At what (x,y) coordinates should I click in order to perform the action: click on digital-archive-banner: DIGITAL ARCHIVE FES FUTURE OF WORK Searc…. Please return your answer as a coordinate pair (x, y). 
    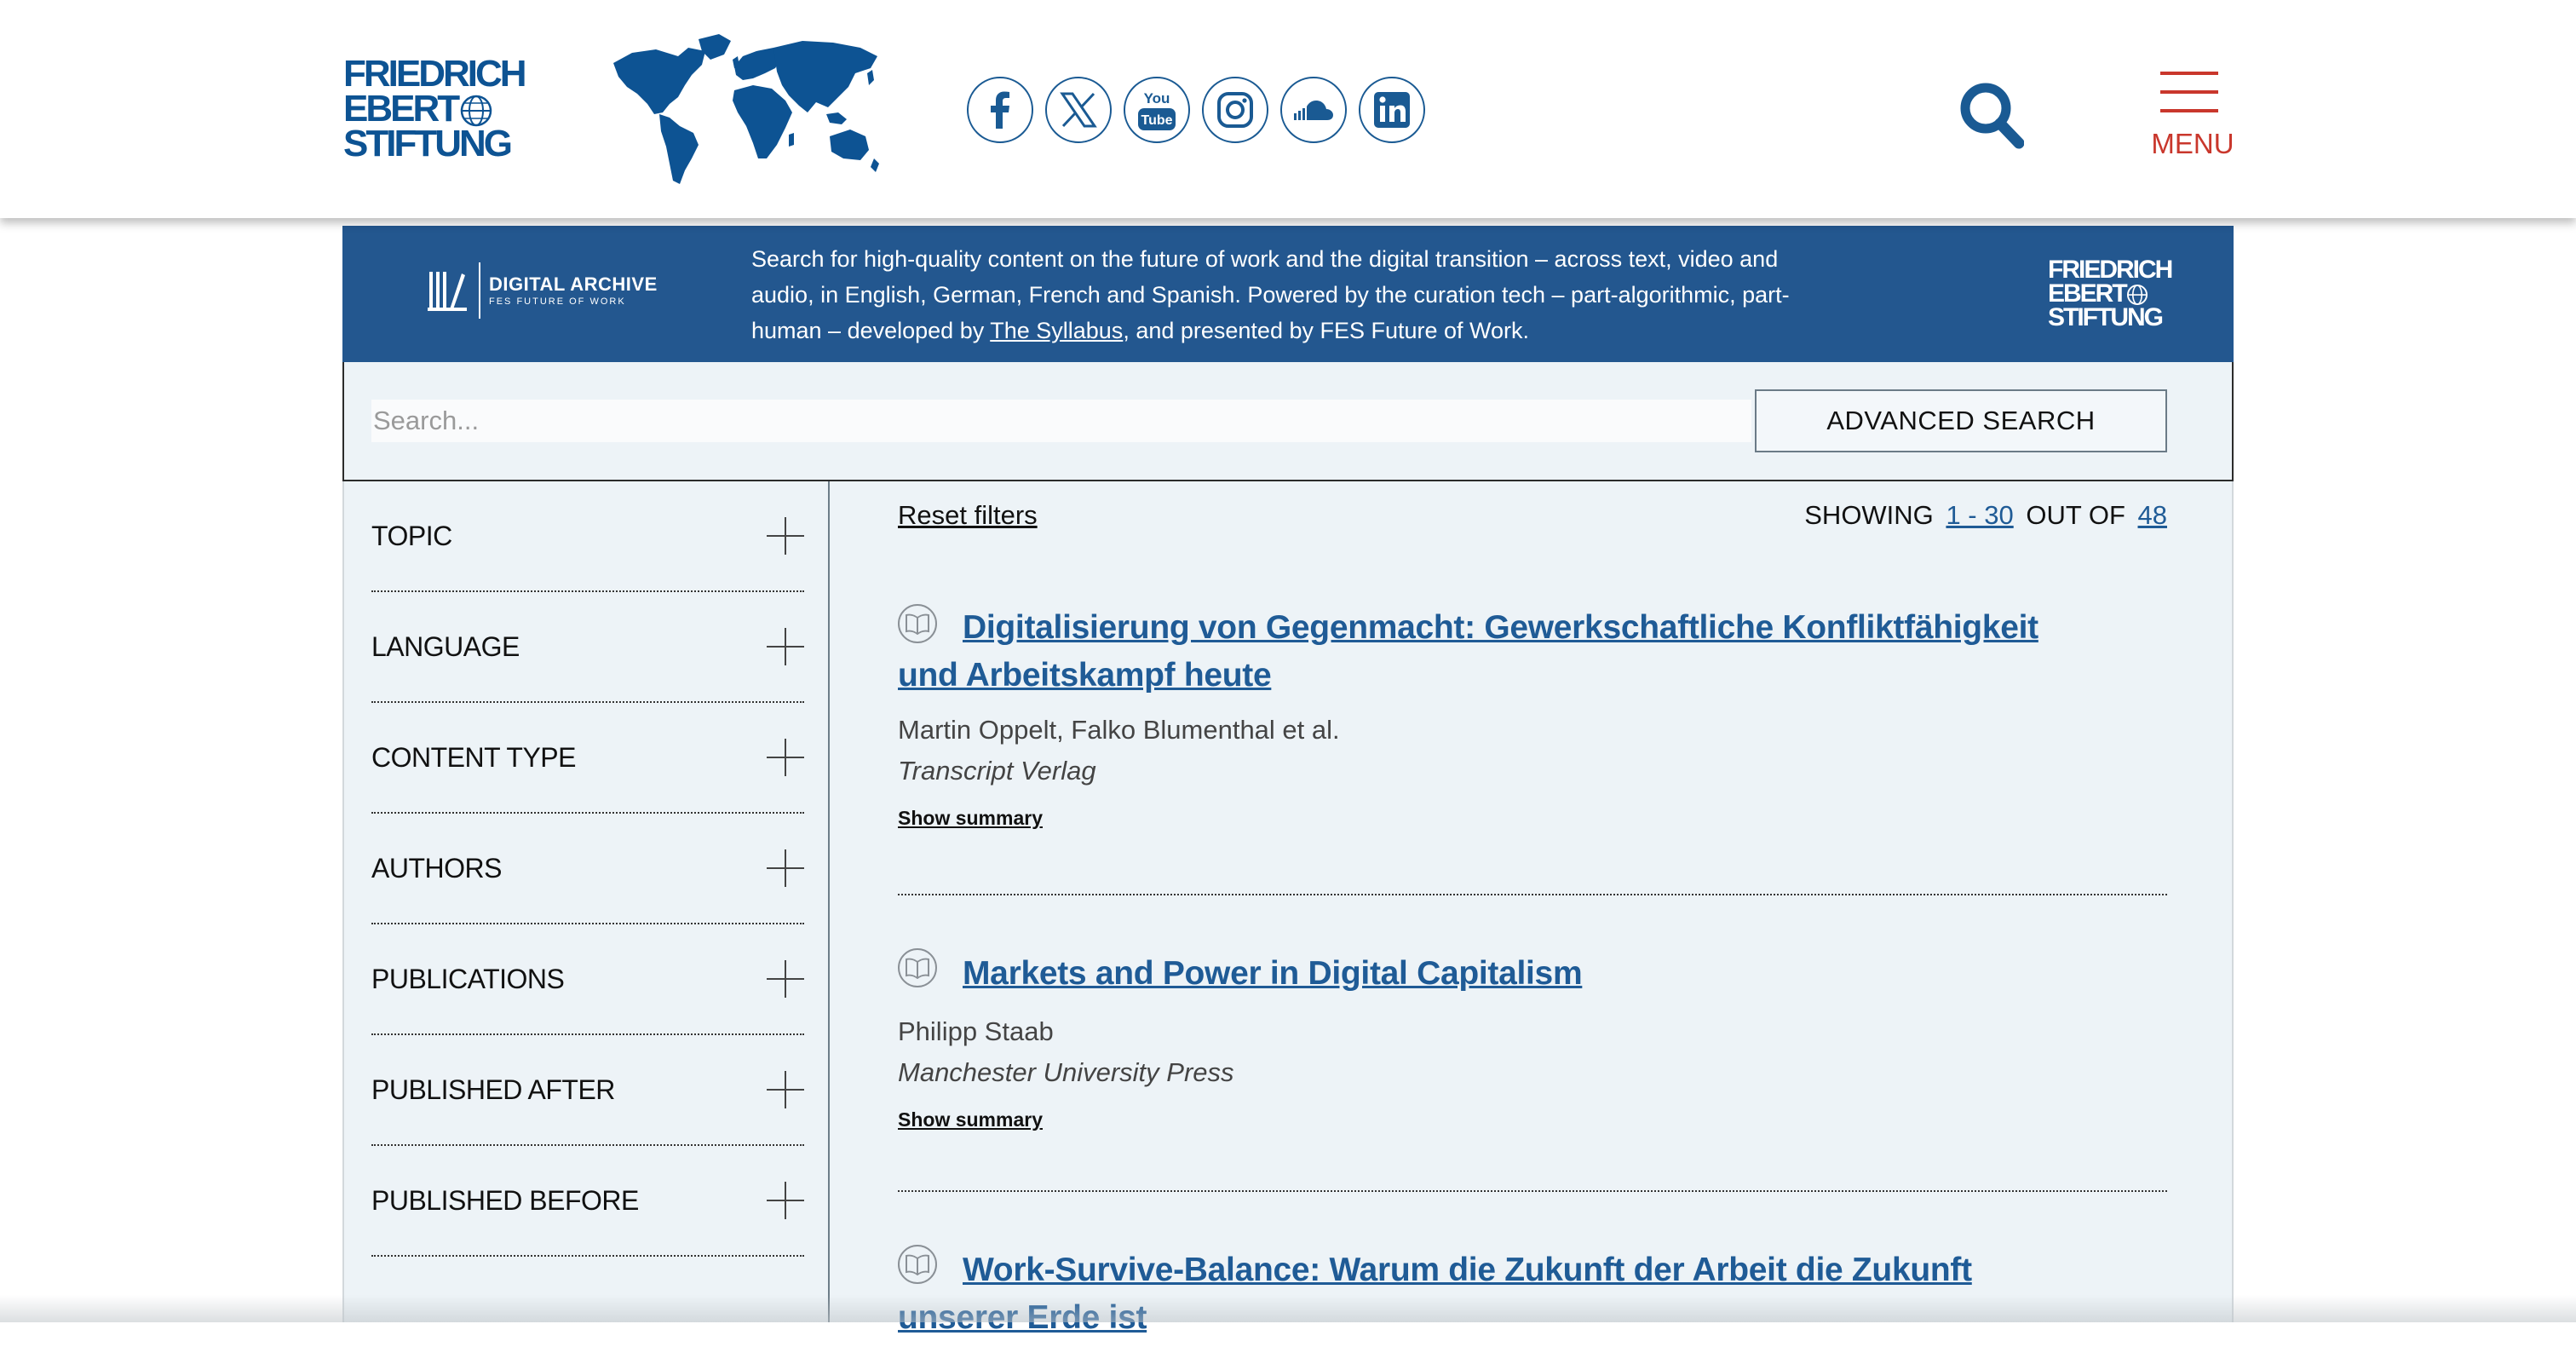
    Looking at the image, I should click on (1288, 294).